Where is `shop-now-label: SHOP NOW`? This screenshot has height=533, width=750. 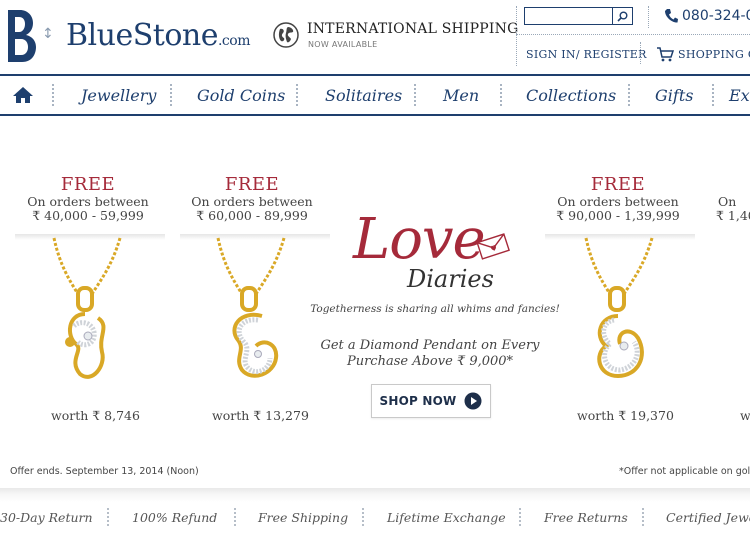 shop-now-label: SHOP NOW is located at coordinates (418, 401).